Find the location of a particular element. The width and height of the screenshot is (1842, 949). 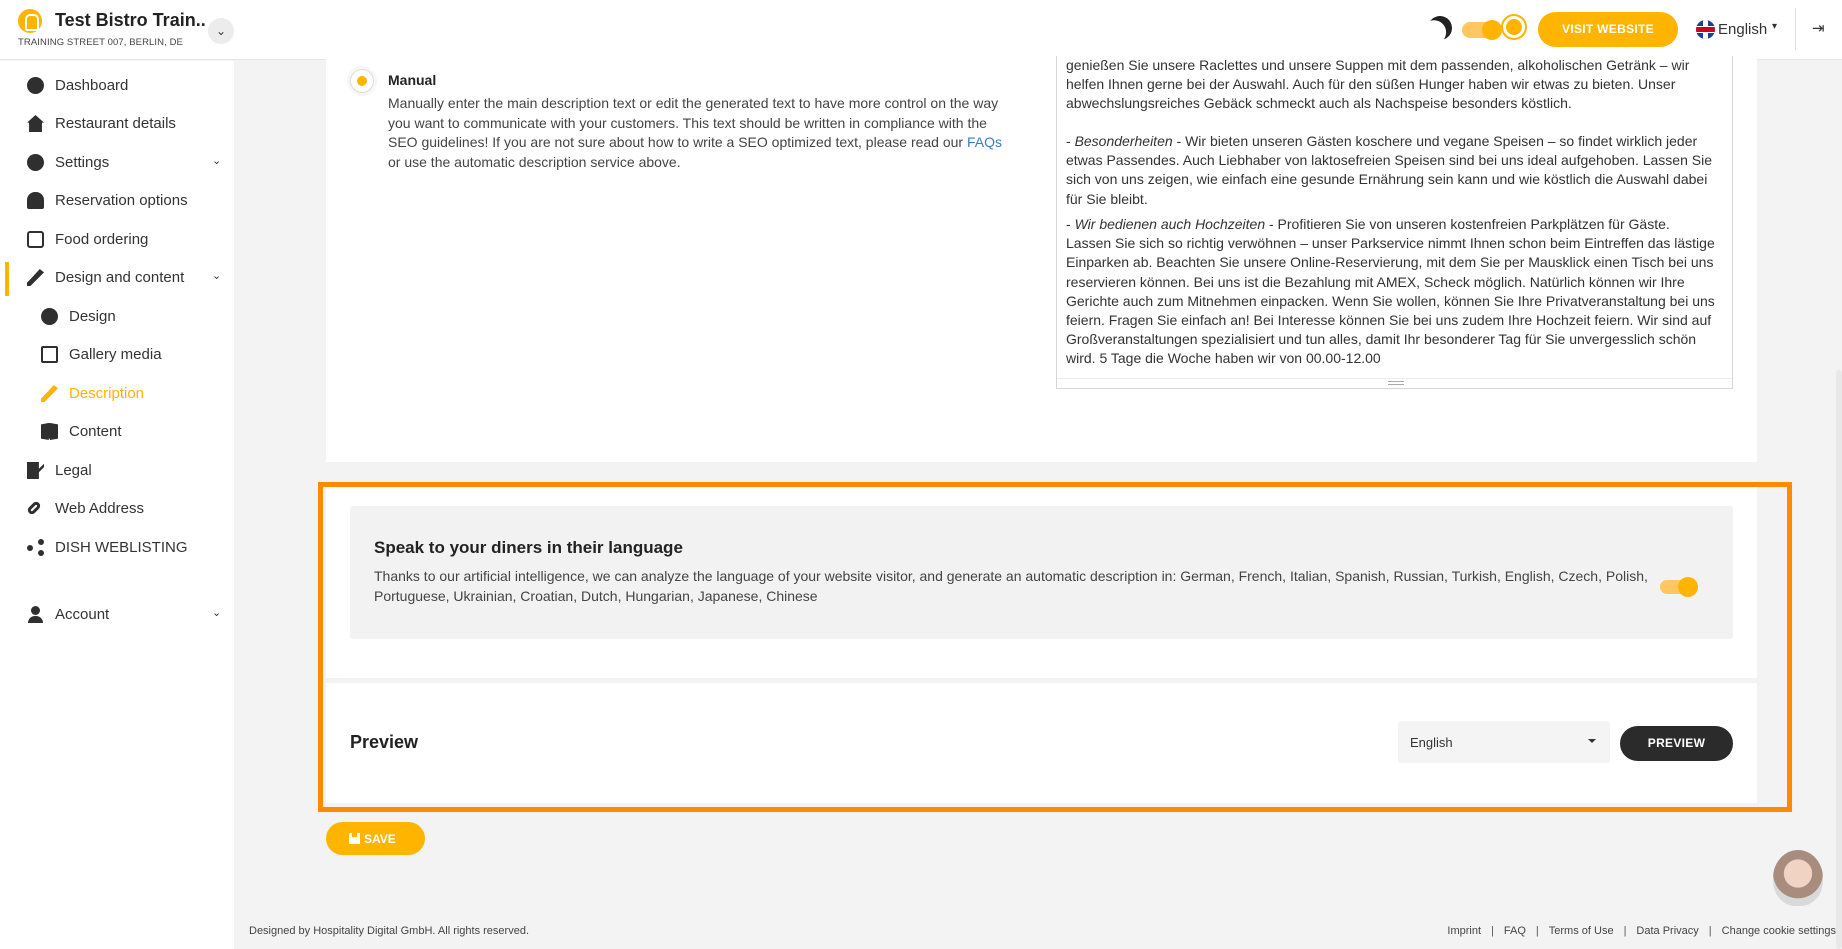

sidebar-item-label: Restaurant details is located at coordinates (115, 123).